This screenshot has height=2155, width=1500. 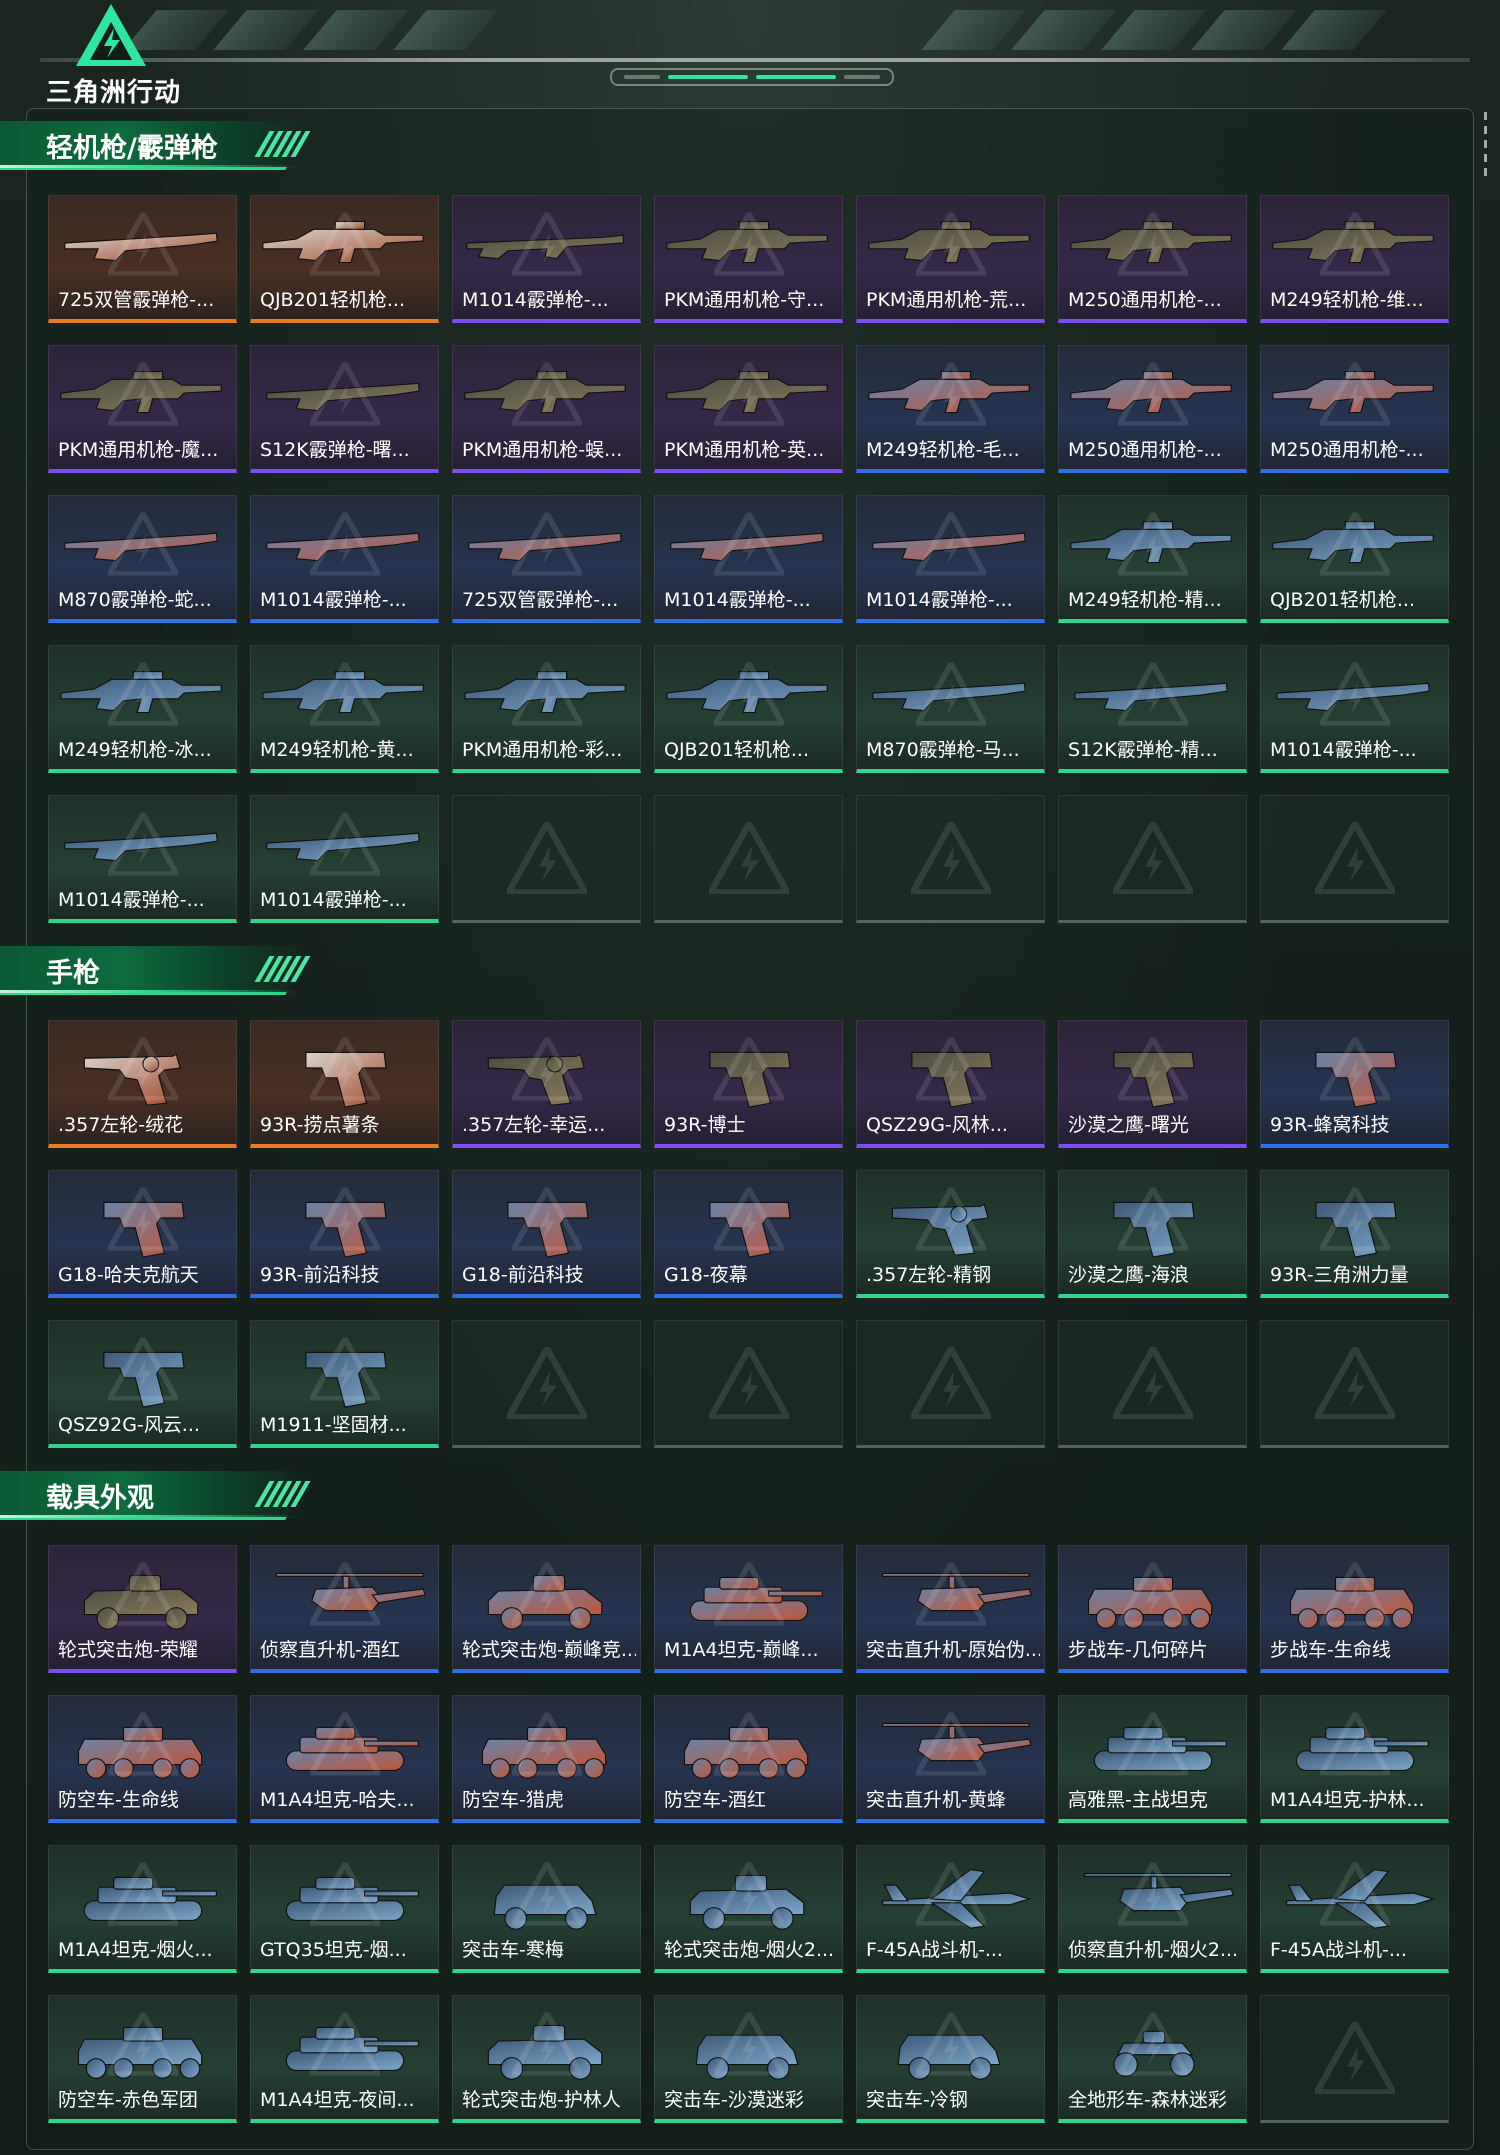 What do you see at coordinates (1152, 1759) in the screenshot?
I see `skin-card: 高雅黑-主战坦克` at bounding box center [1152, 1759].